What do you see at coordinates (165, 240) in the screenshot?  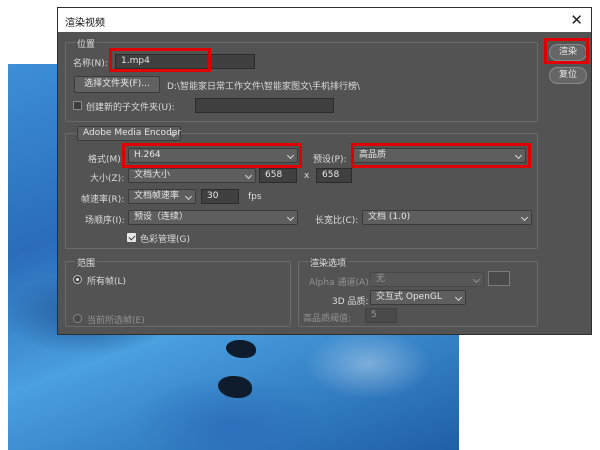 I see `color-manage-label: 色彩管理(G)` at bounding box center [165, 240].